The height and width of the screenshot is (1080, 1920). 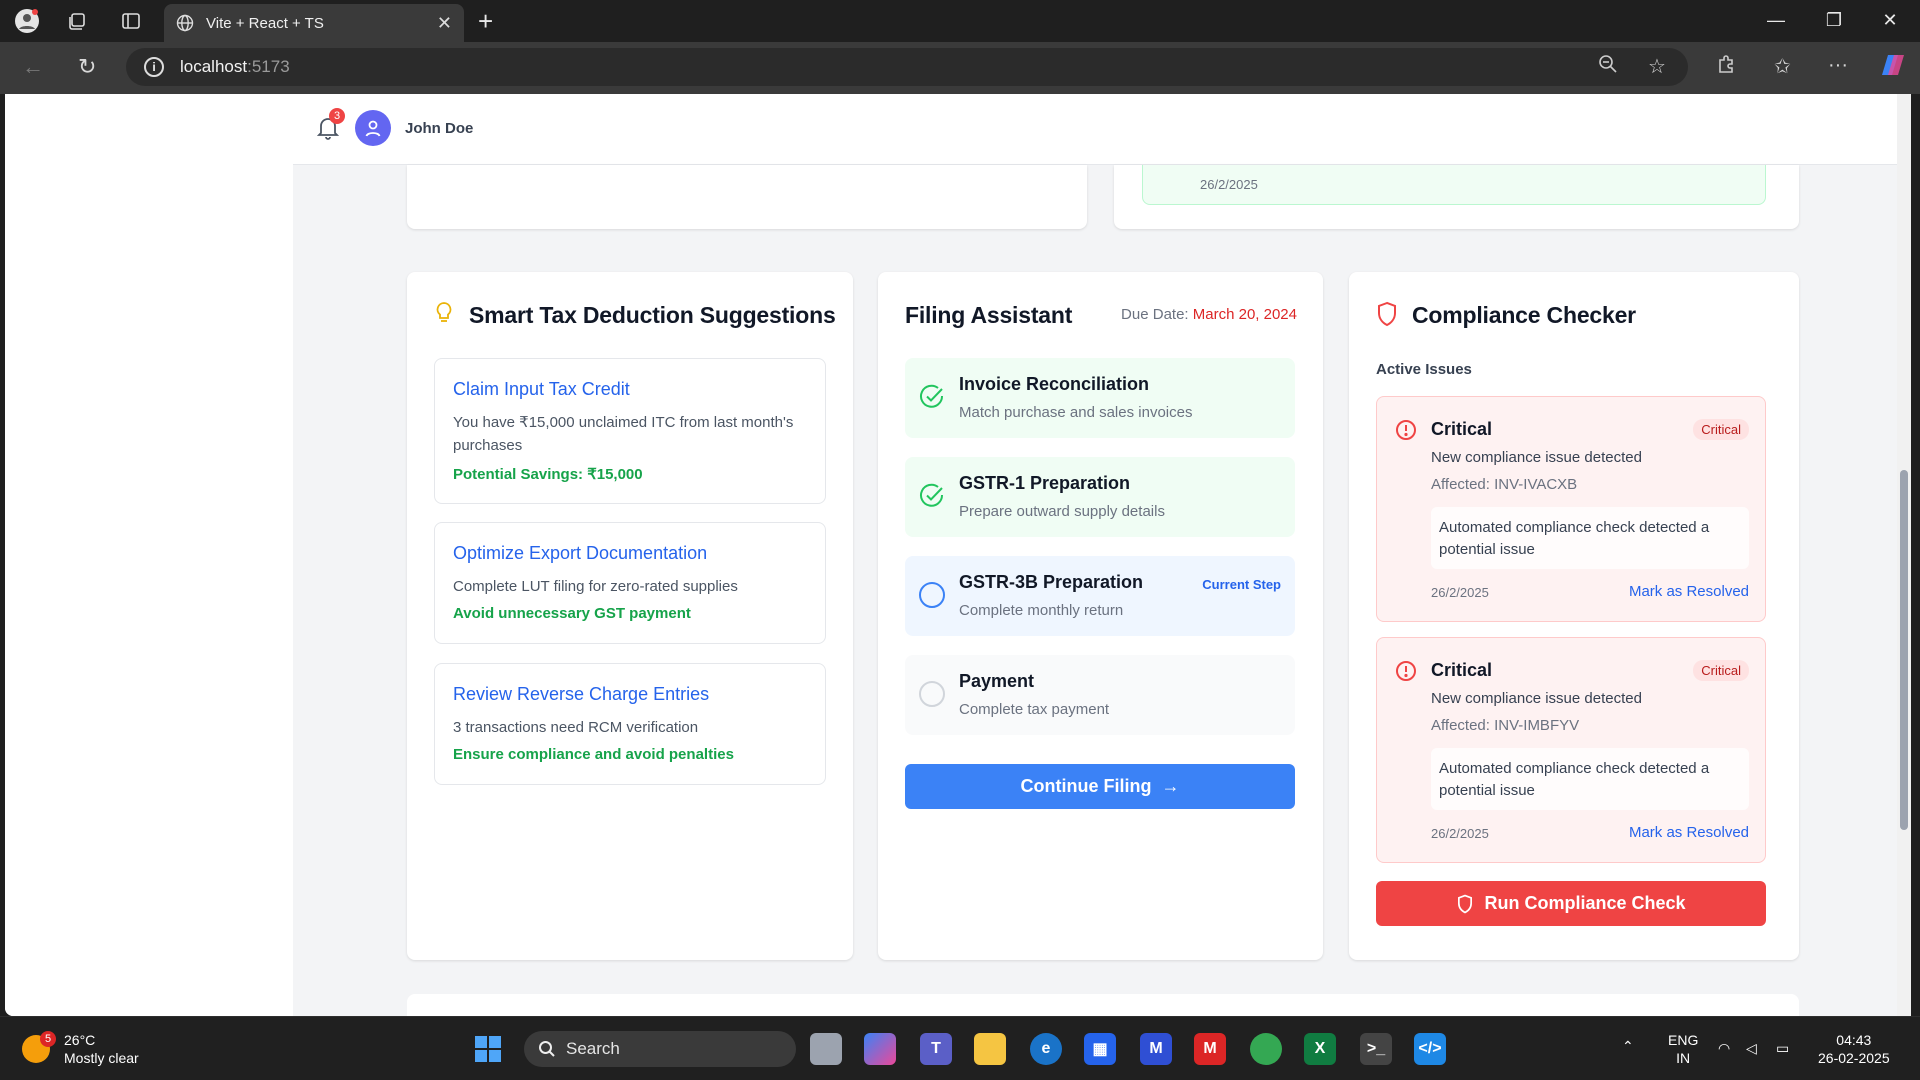 What do you see at coordinates (131, 21) in the screenshot?
I see `vertical-tabs-icon` at bounding box center [131, 21].